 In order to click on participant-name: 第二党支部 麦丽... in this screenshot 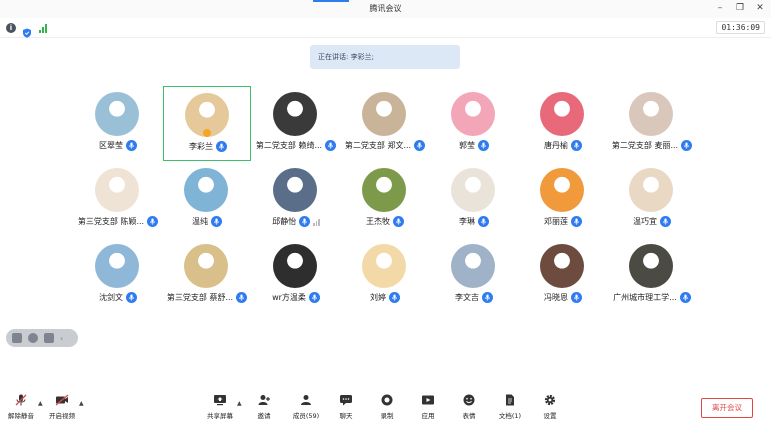, I will do `click(645, 145)`.